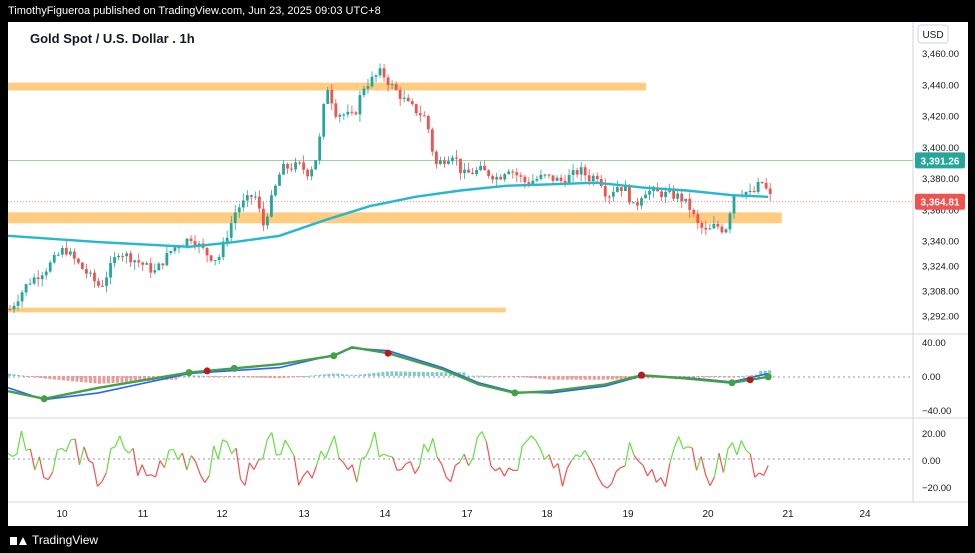 The width and height of the screenshot is (975, 553). I want to click on time-axis: 10 11 12 13 14 17 18 19 20 21 24, so click(463, 514).